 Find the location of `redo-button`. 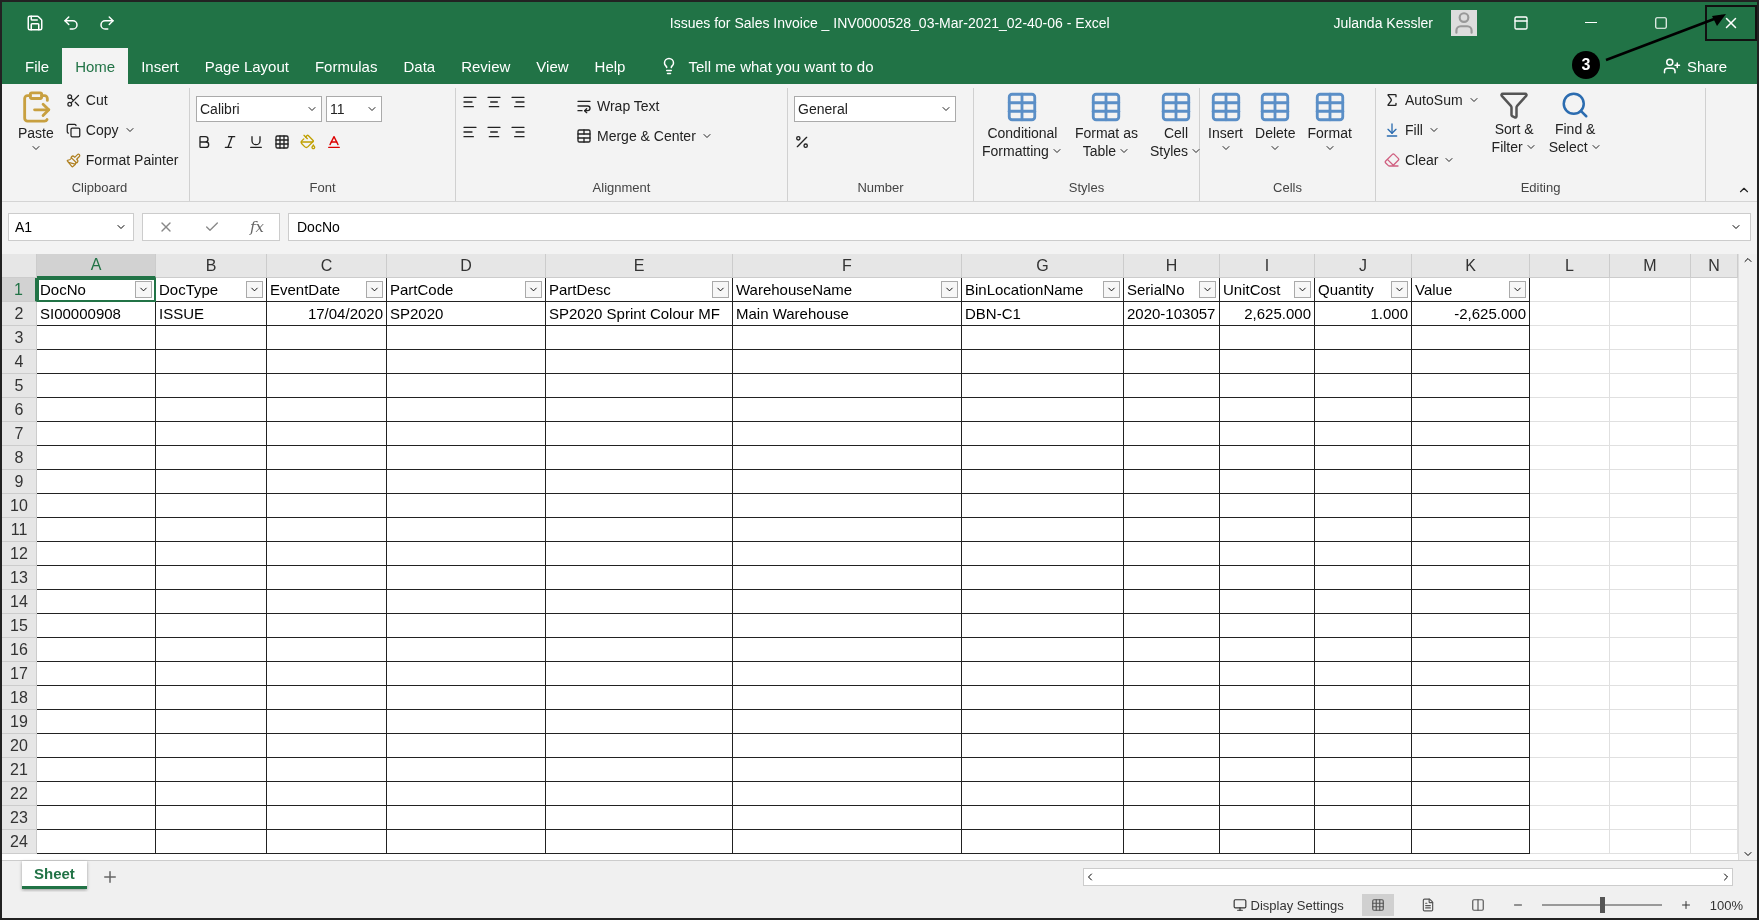

redo-button is located at coordinates (107, 22).